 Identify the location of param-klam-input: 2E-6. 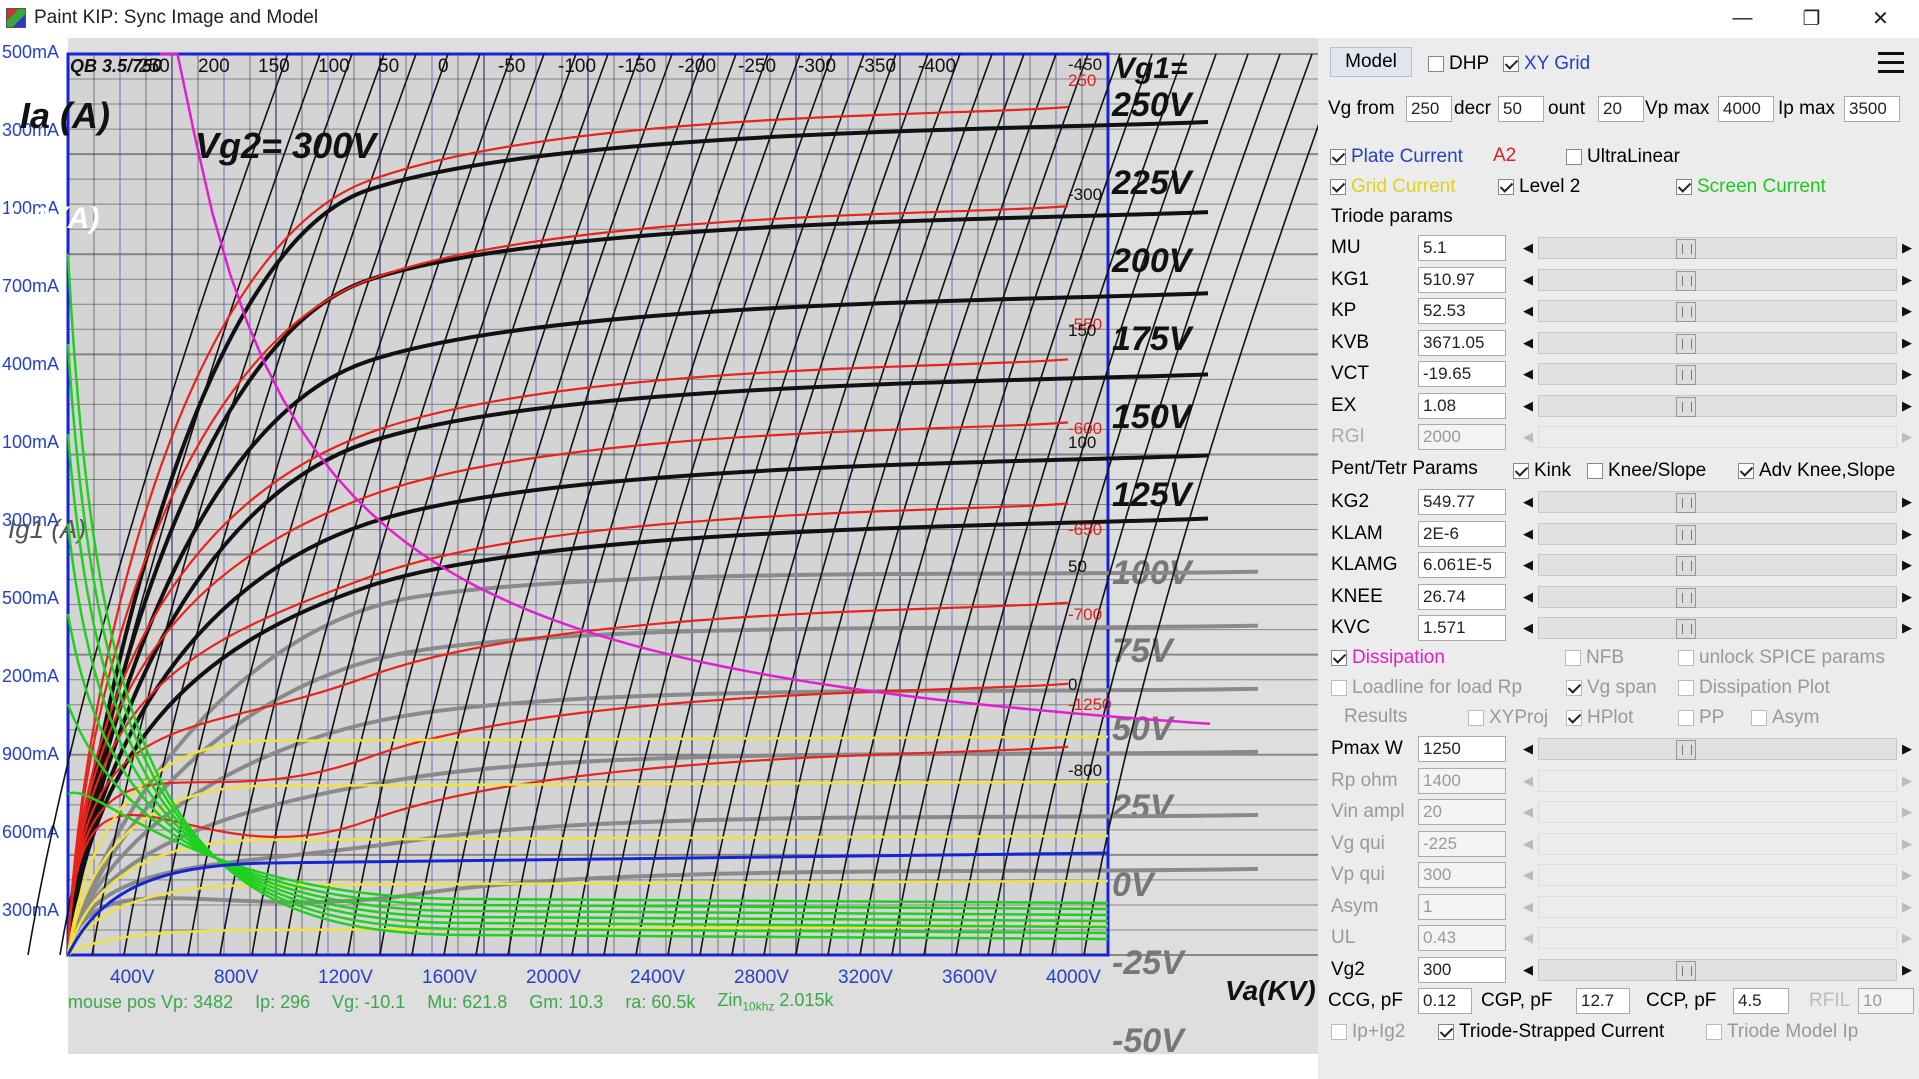
(1462, 533).